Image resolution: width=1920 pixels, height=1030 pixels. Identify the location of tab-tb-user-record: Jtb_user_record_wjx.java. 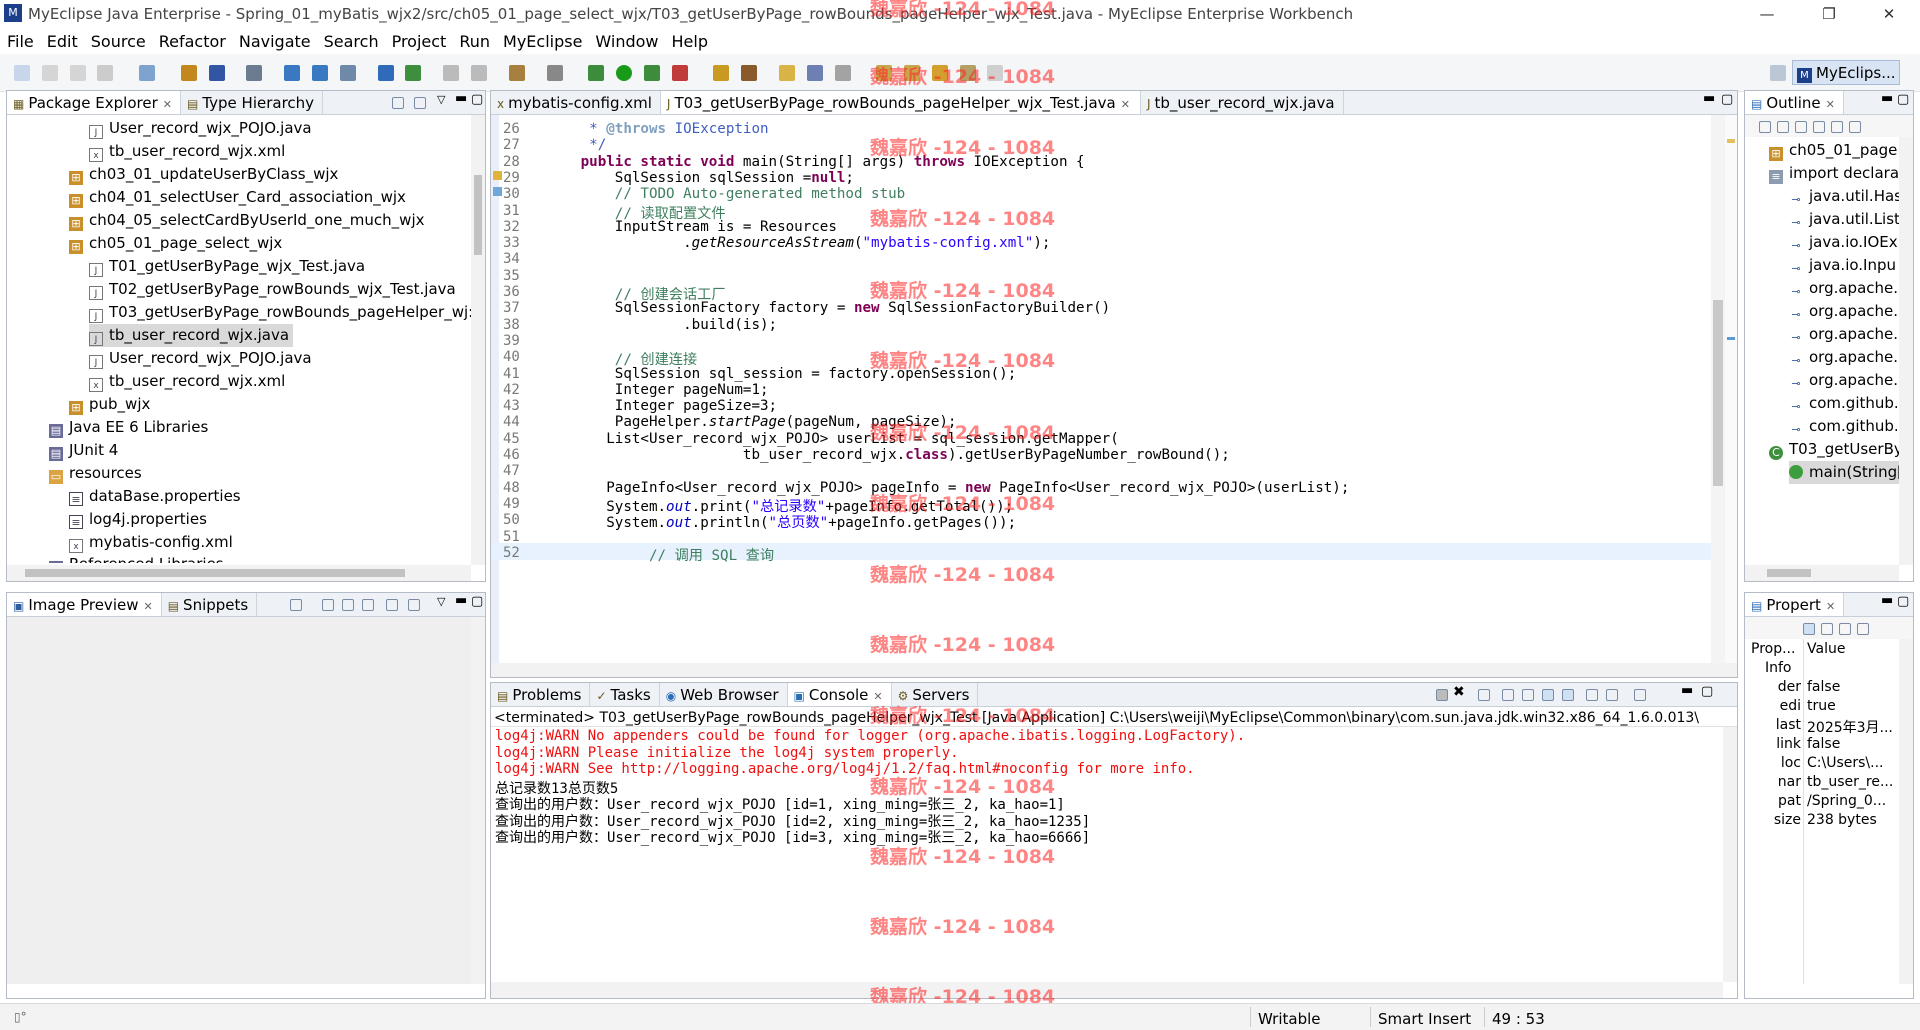
(1242, 102).